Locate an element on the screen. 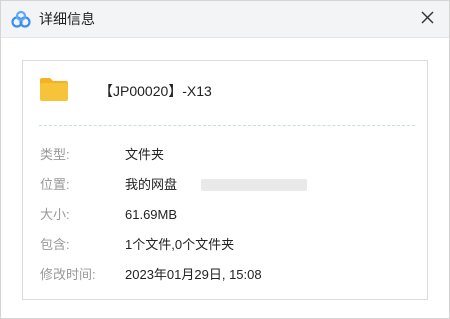  modified-value: 2023年01月29日, 15:08 is located at coordinates (193, 274).